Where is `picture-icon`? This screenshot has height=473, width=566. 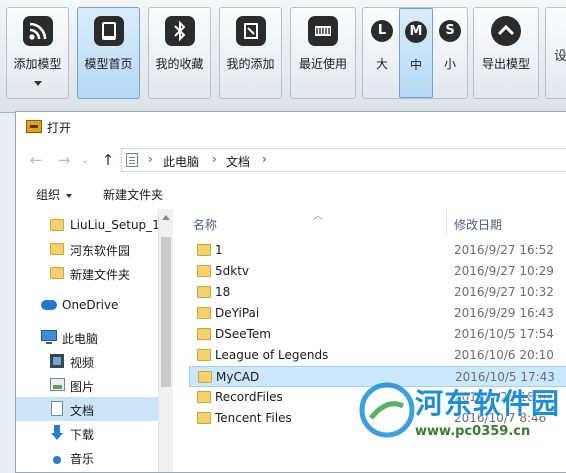 picture-icon is located at coordinates (57, 384).